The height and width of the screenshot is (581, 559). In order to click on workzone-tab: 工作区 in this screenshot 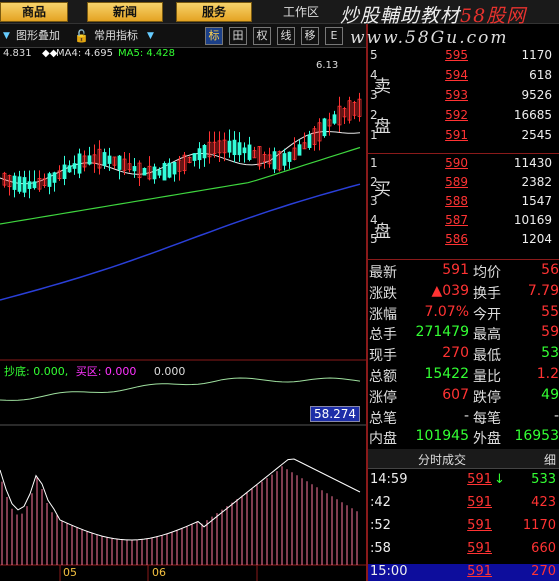, I will do `click(306, 12)`.